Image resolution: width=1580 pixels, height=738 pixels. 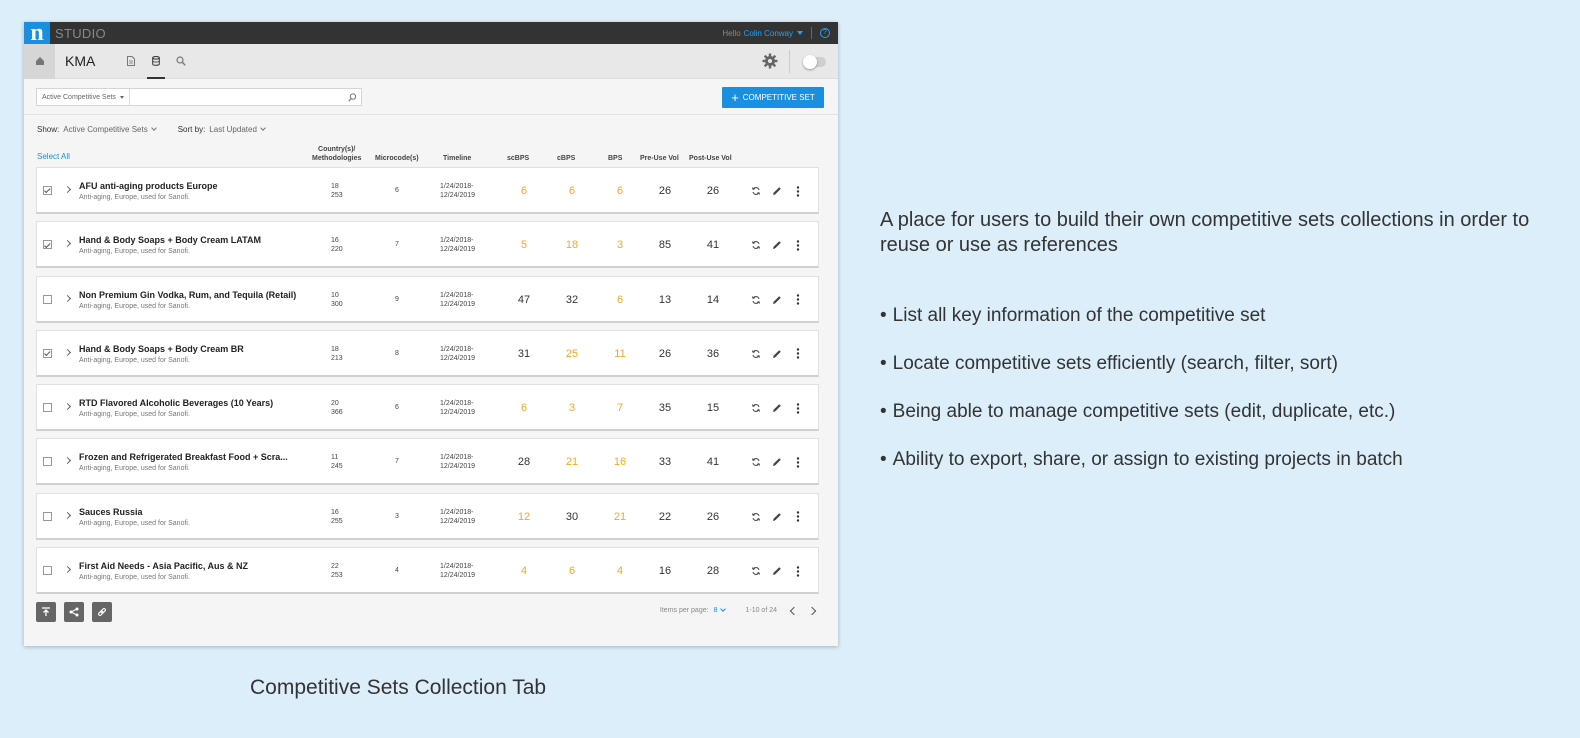 What do you see at coordinates (457, 567) in the screenshot?
I see `timeline-start: 1/24/2018-` at bounding box center [457, 567].